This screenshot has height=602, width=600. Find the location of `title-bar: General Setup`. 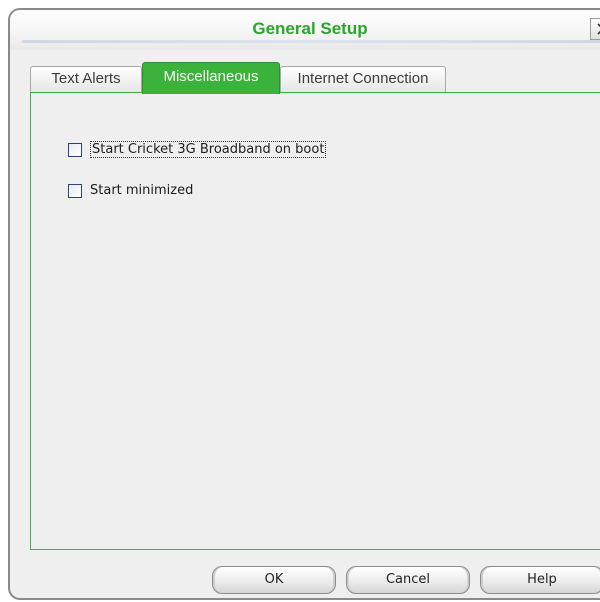

title-bar: General Setup is located at coordinates (305, 30).